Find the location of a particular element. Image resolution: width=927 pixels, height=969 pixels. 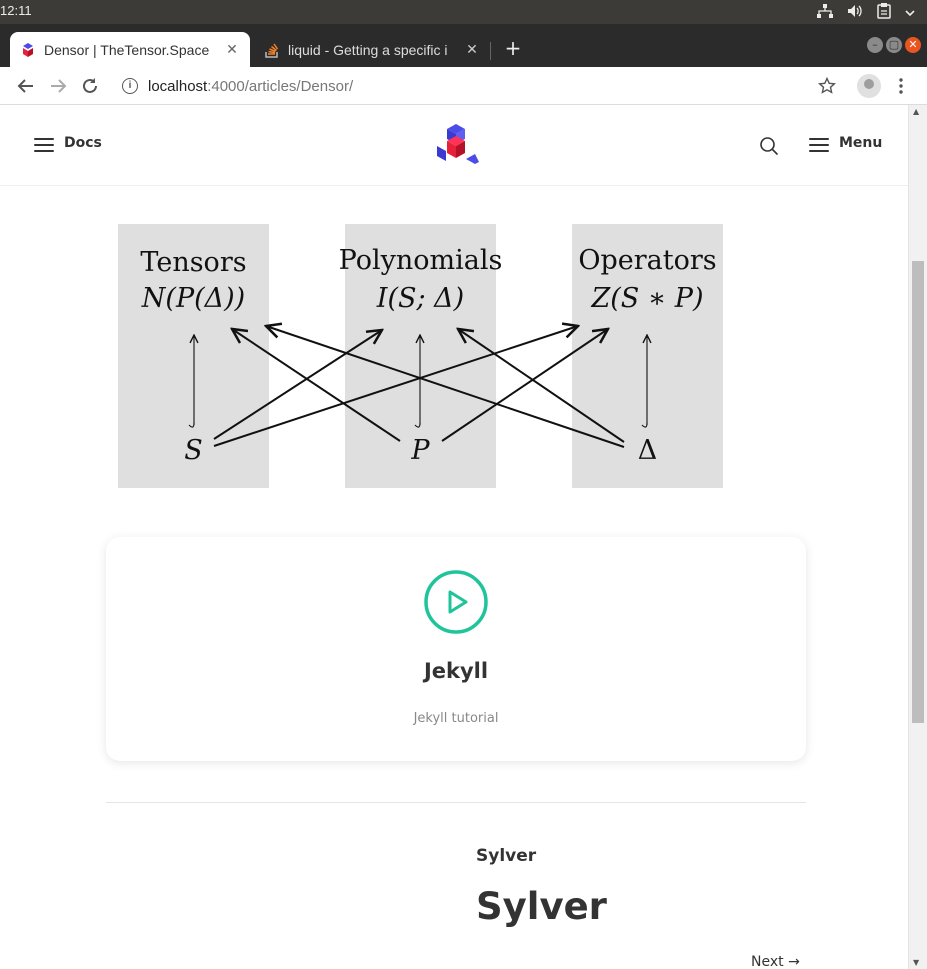

card-title: Jekyll is located at coordinates (456, 671).